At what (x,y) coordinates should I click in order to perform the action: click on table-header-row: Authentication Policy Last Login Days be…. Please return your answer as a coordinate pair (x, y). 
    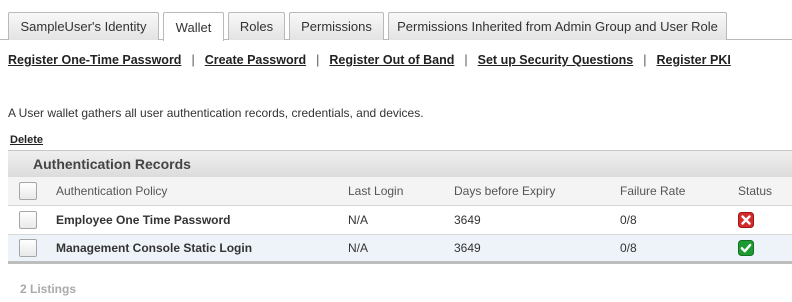
    Looking at the image, I should click on (400, 191).